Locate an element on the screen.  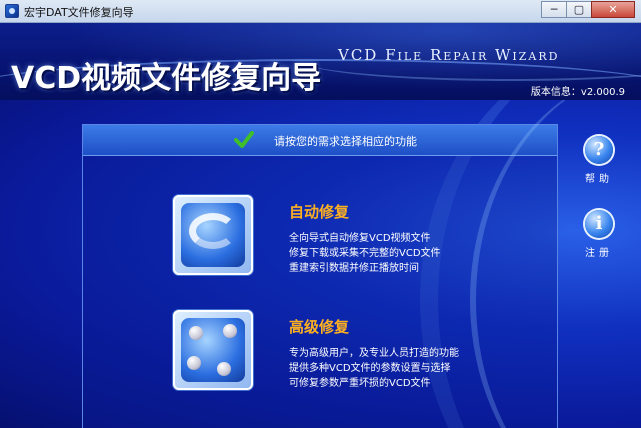
advanced-repair-desc-3: 可修复参数严重坏损的VCD文件 is located at coordinates (360, 383).